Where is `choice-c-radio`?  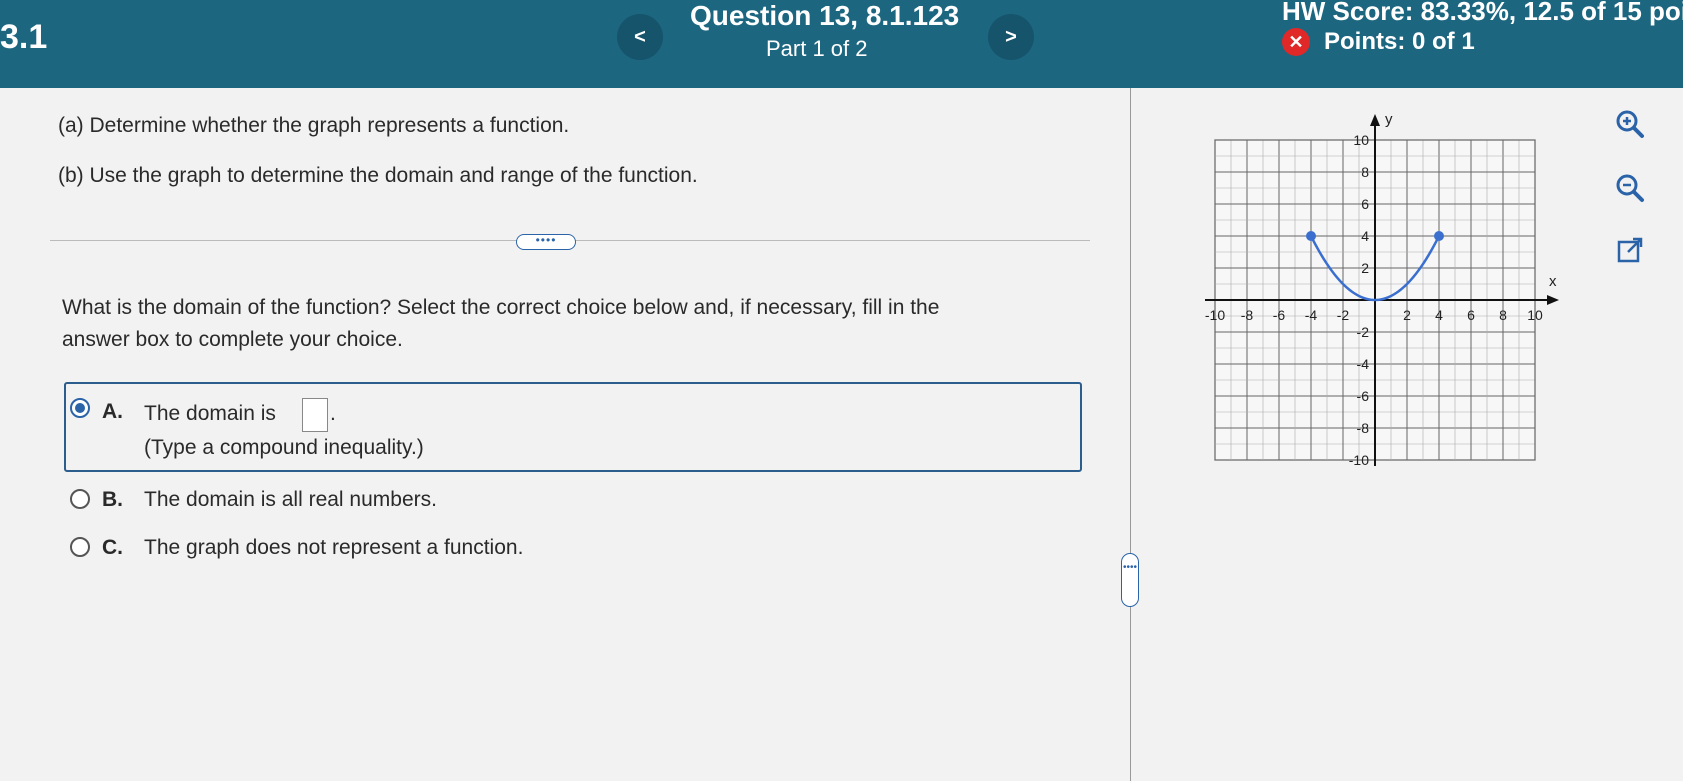 choice-c-radio is located at coordinates (80, 547).